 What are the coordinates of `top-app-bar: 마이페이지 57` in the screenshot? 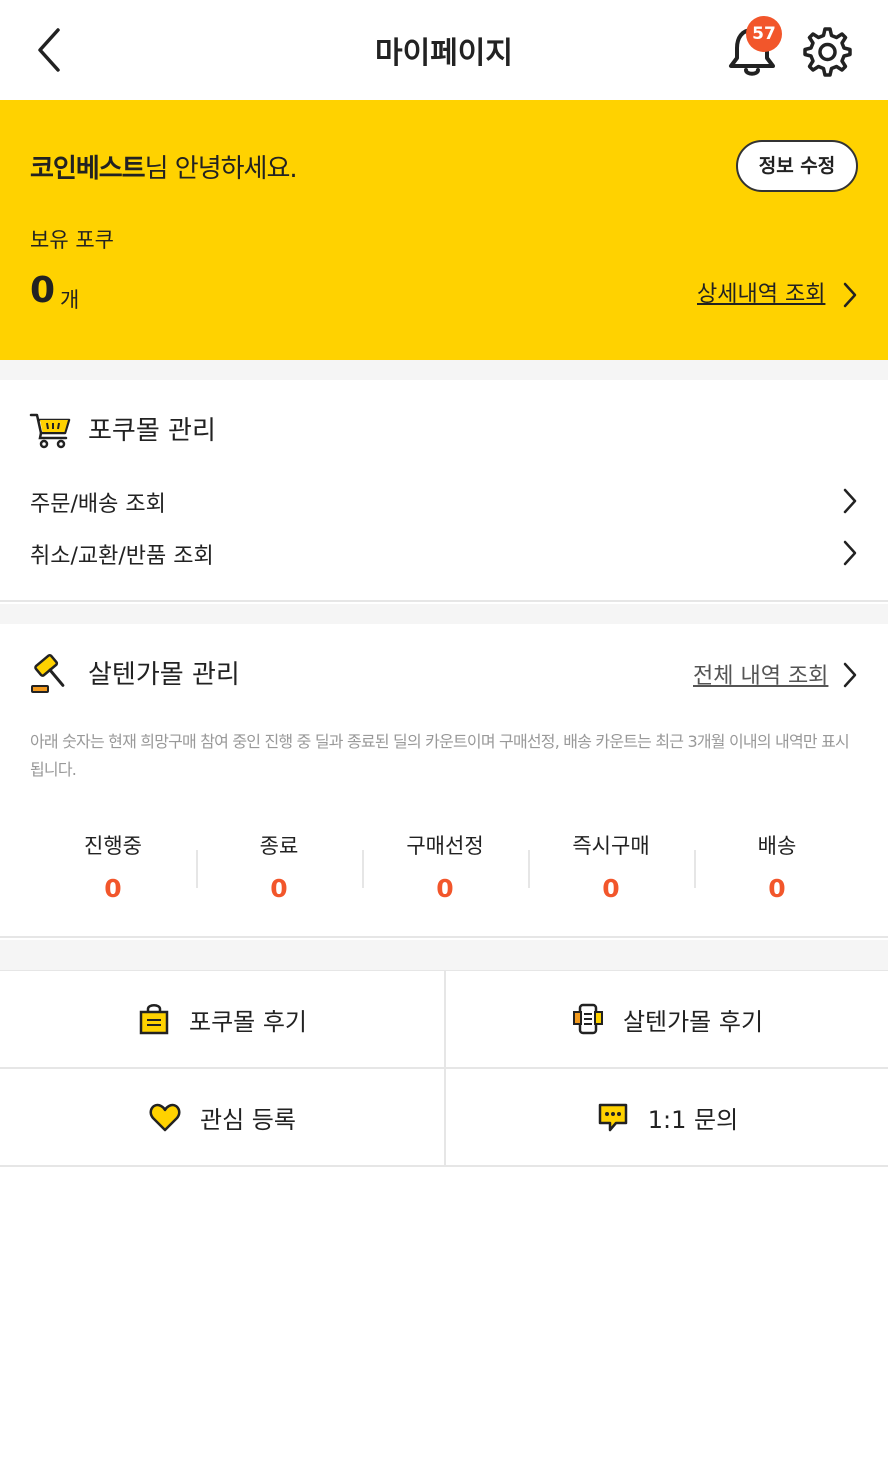 It's located at (444, 50).